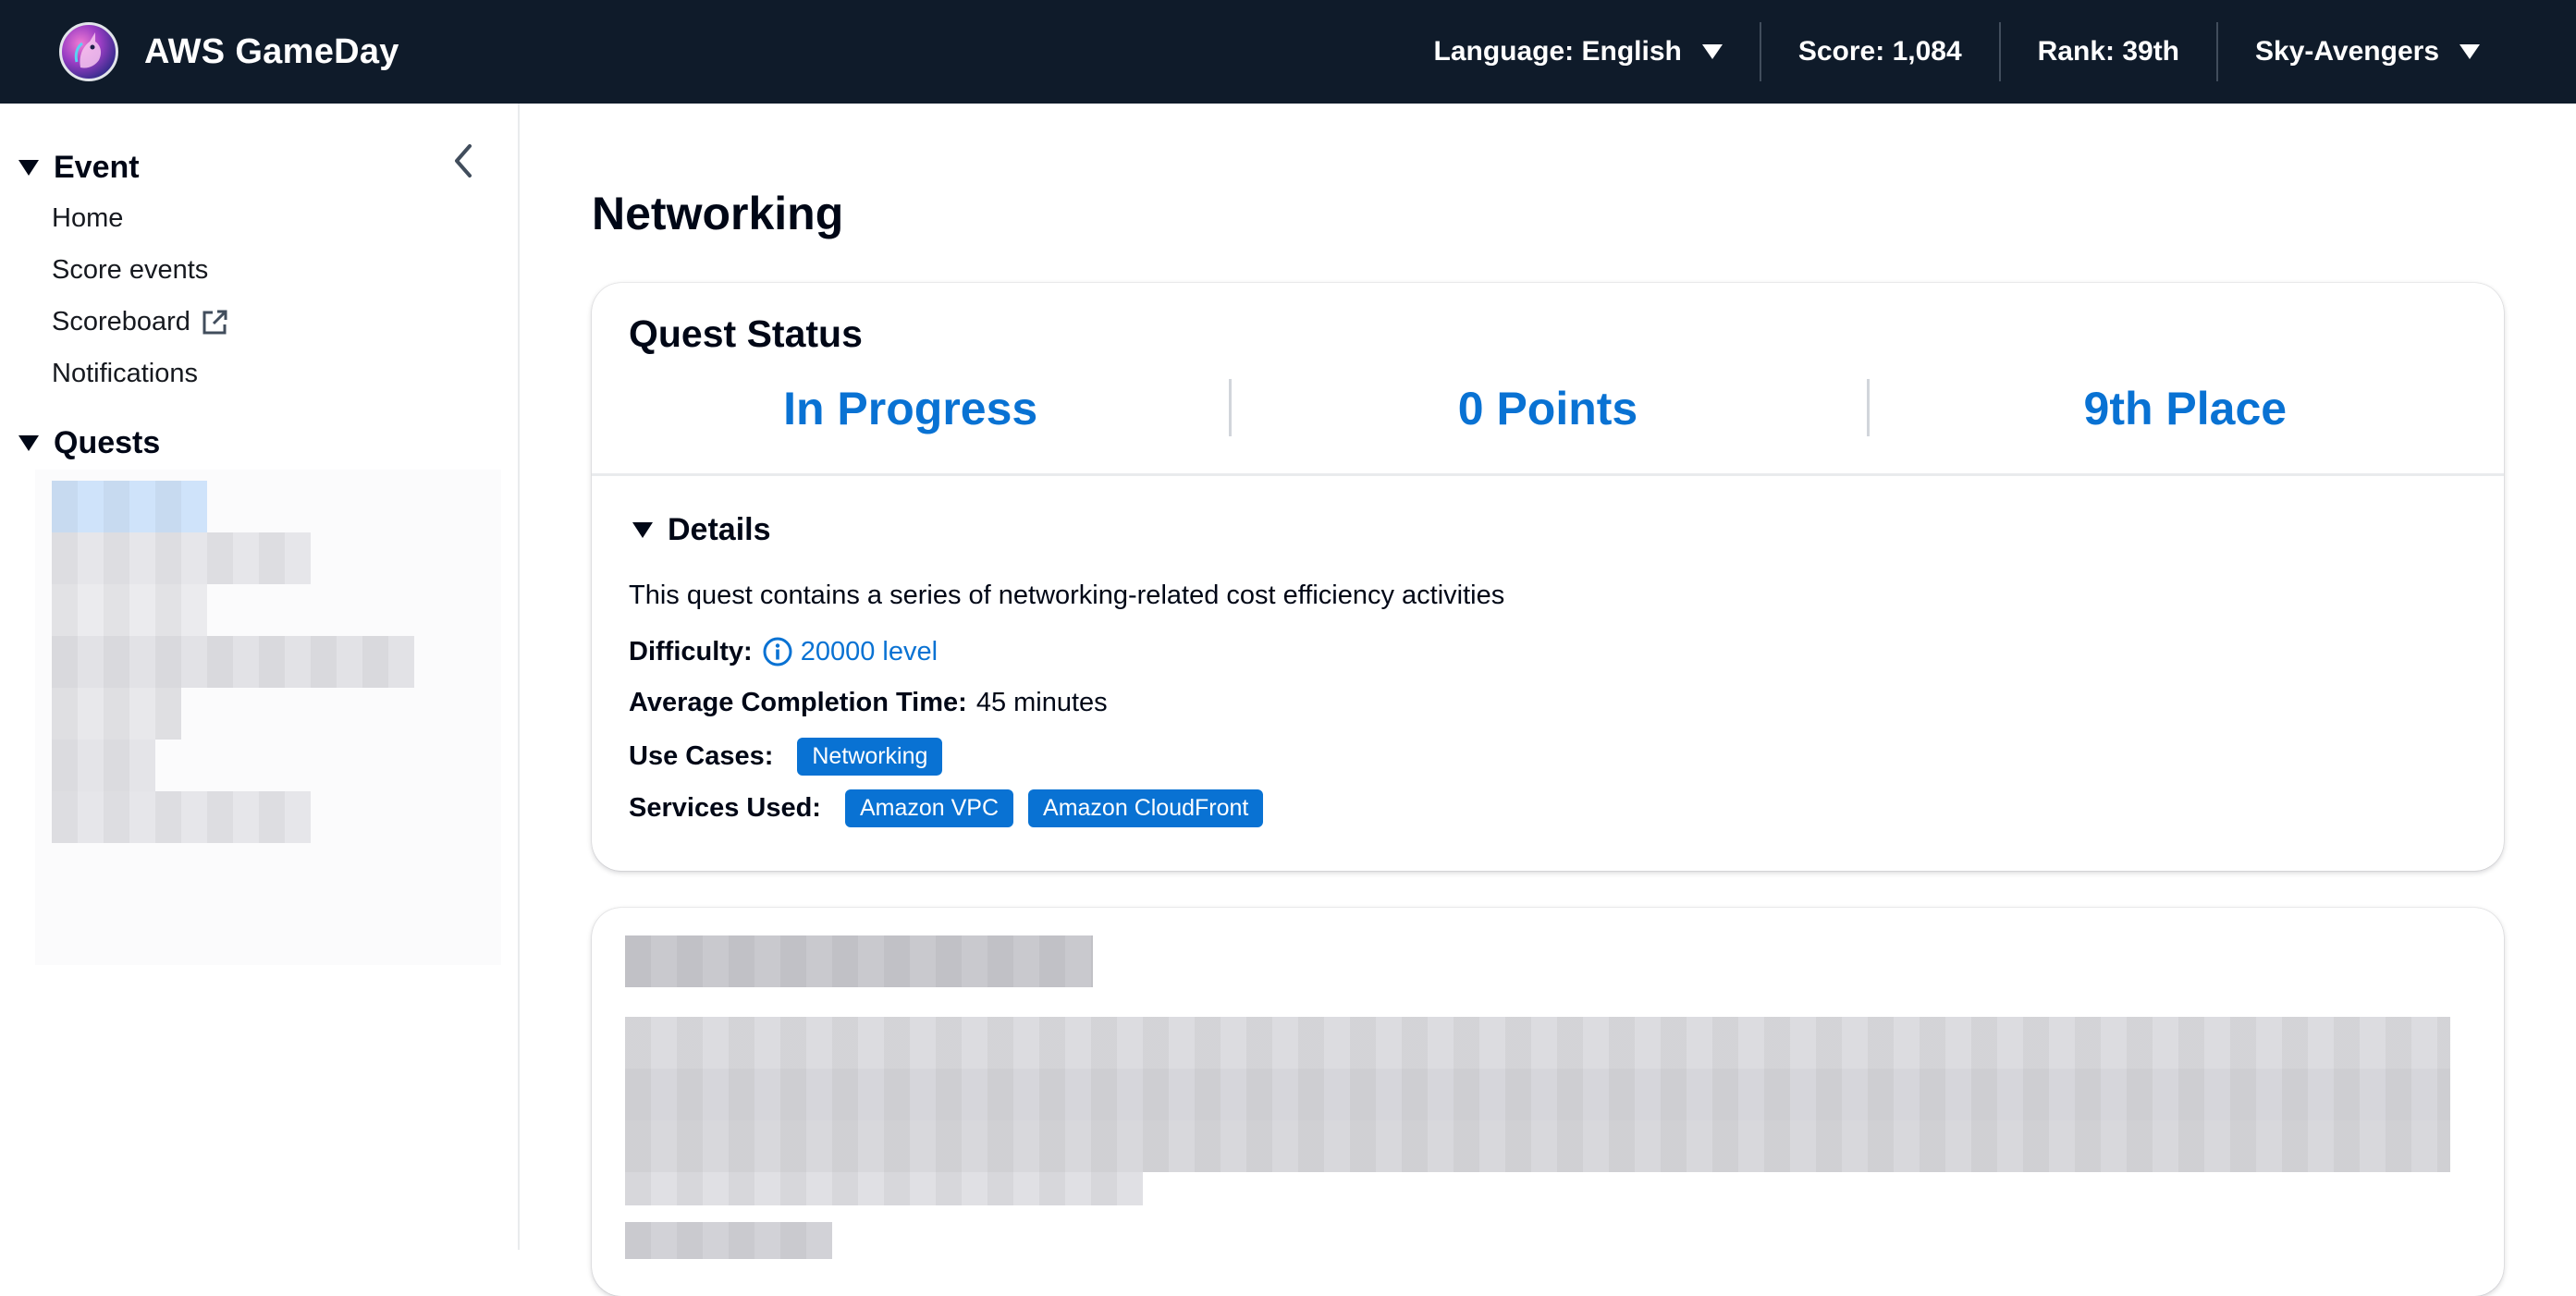 Image resolution: width=2576 pixels, height=1296 pixels. I want to click on average-completion-time-value: 45 minutes, so click(1041, 702).